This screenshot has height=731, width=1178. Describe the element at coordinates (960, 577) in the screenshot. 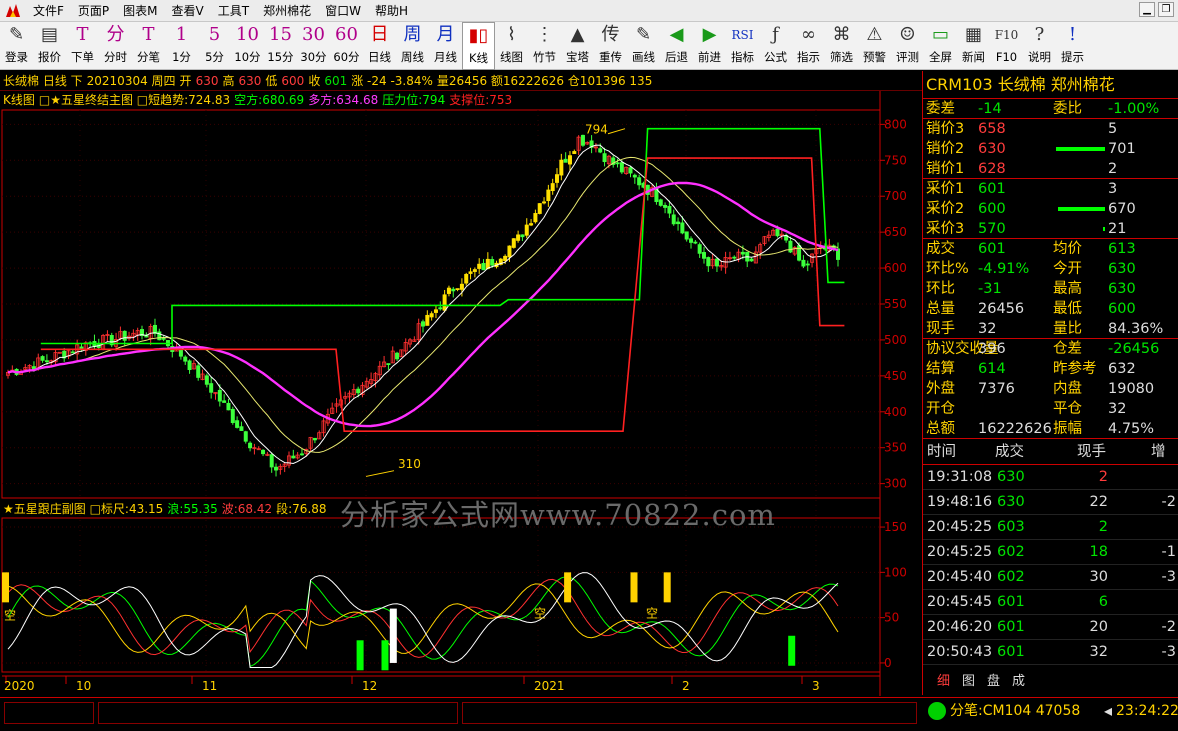

I see `tick-time: 20:45:40` at that location.